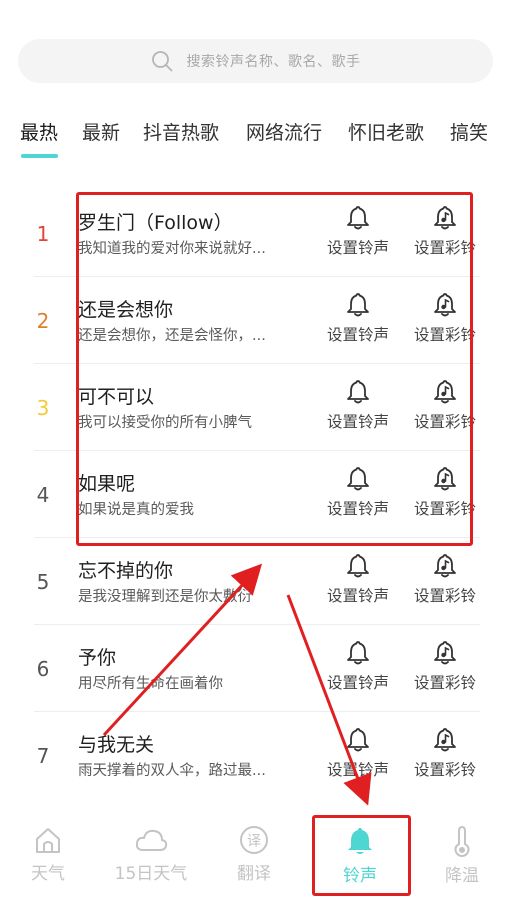  I want to click on rank-number: 3, so click(43, 408).